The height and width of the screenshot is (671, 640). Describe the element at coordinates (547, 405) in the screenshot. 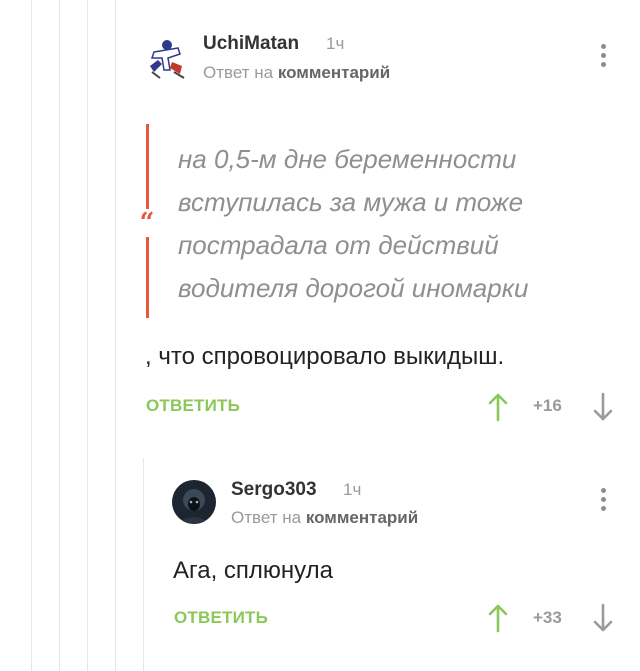

I see `comment-score: +16` at that location.